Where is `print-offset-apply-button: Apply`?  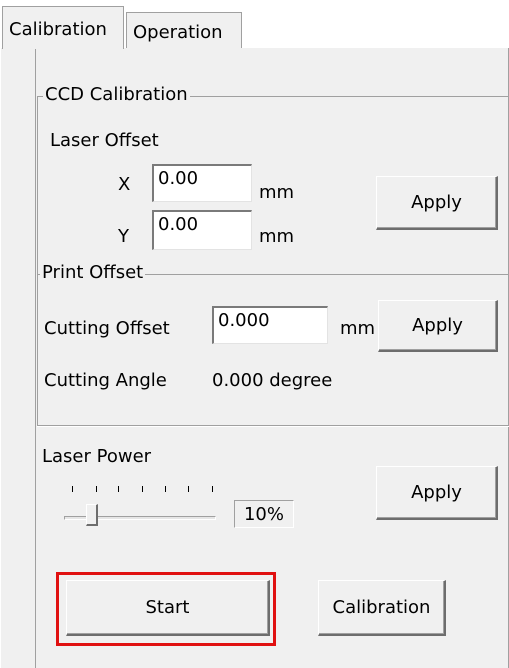
print-offset-apply-button: Apply is located at coordinates (438, 326).